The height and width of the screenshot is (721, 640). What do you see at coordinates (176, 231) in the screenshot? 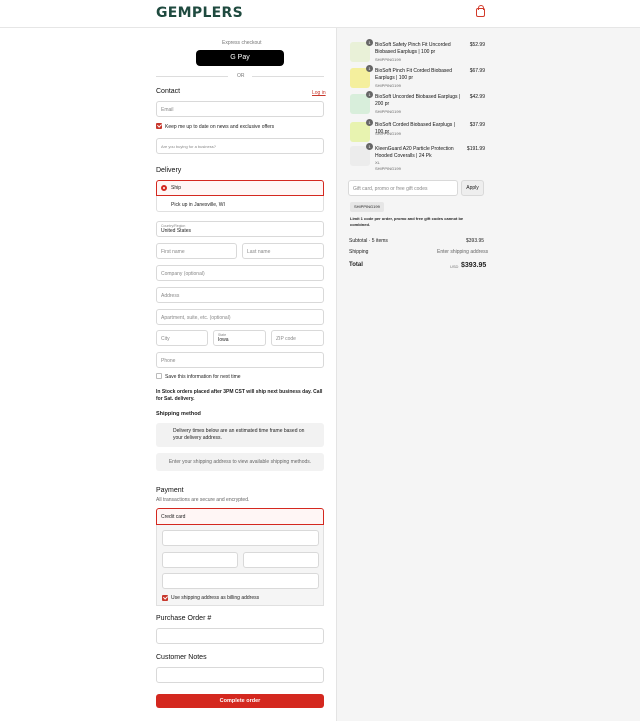
I see `country-value: United States` at bounding box center [176, 231].